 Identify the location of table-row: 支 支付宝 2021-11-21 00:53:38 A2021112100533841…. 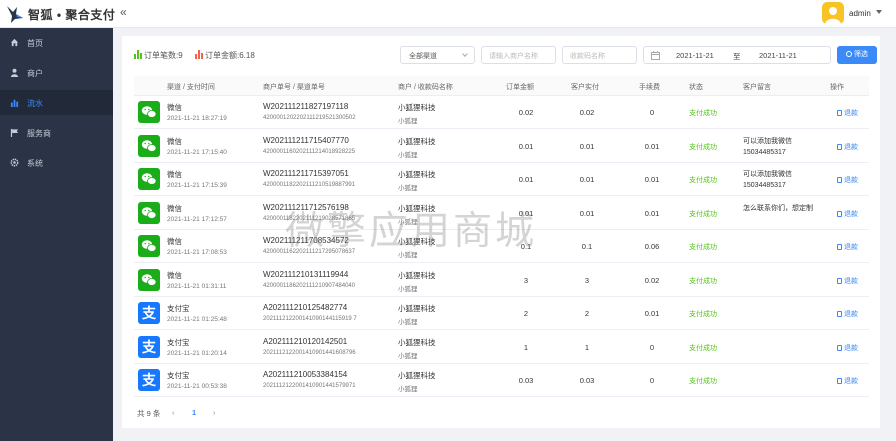
(501, 380).